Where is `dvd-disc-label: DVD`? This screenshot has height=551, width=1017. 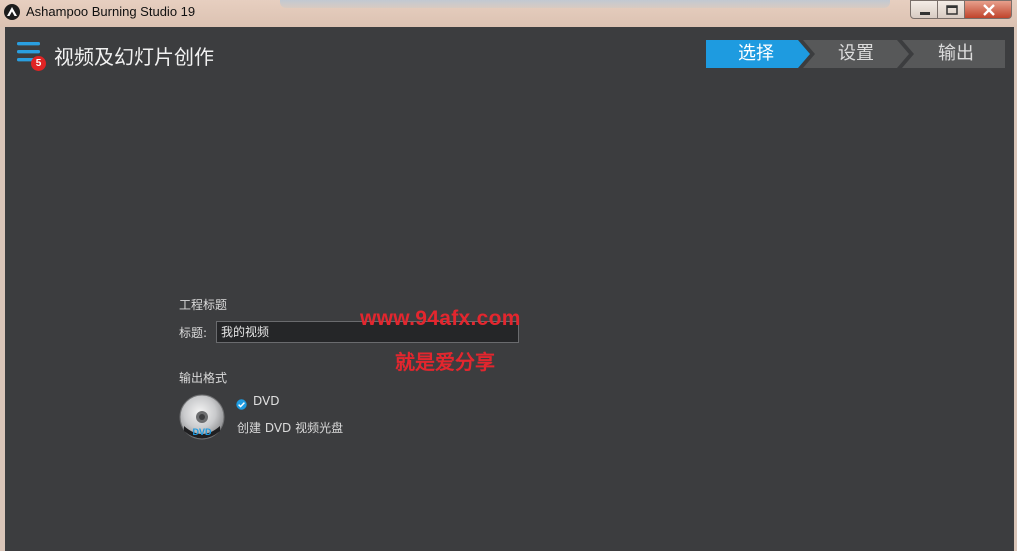 dvd-disc-label: DVD is located at coordinates (202, 432).